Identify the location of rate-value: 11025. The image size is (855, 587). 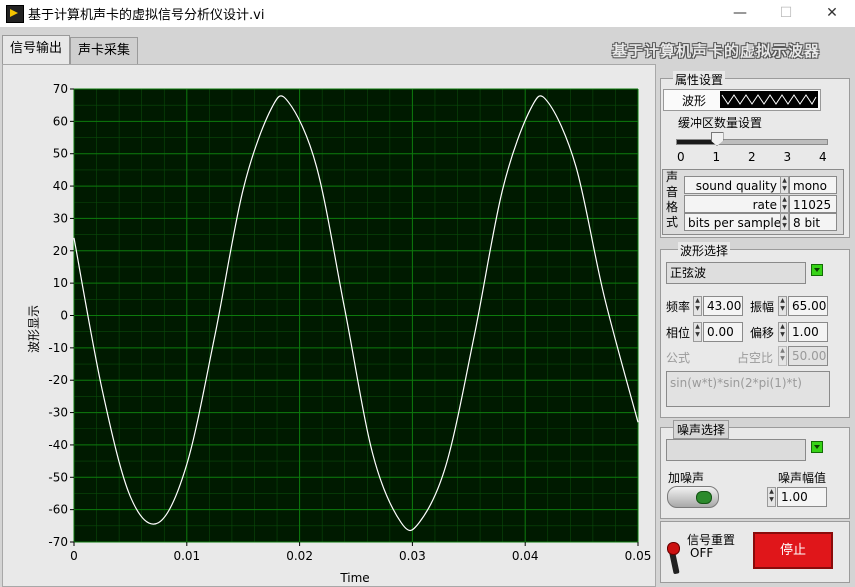
(813, 204).